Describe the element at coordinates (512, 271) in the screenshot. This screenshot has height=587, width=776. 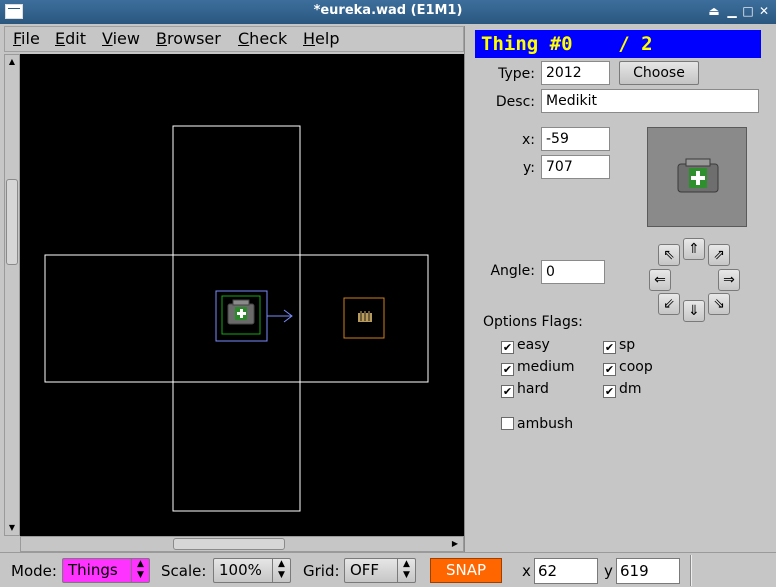
I see `angle-label: Angle:` at that location.